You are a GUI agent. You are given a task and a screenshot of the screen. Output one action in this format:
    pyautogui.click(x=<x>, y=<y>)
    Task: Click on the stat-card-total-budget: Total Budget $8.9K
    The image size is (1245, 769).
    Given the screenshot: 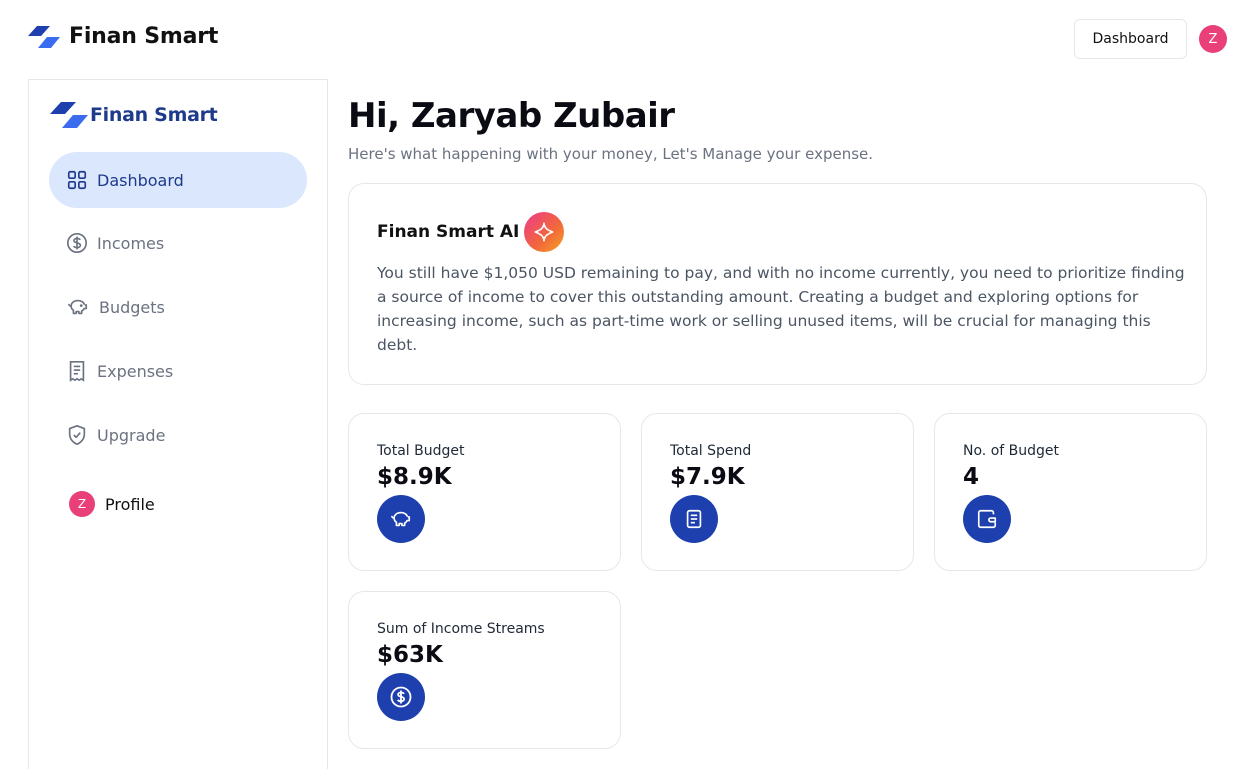 What is the action you would take?
    pyautogui.click(x=484, y=492)
    